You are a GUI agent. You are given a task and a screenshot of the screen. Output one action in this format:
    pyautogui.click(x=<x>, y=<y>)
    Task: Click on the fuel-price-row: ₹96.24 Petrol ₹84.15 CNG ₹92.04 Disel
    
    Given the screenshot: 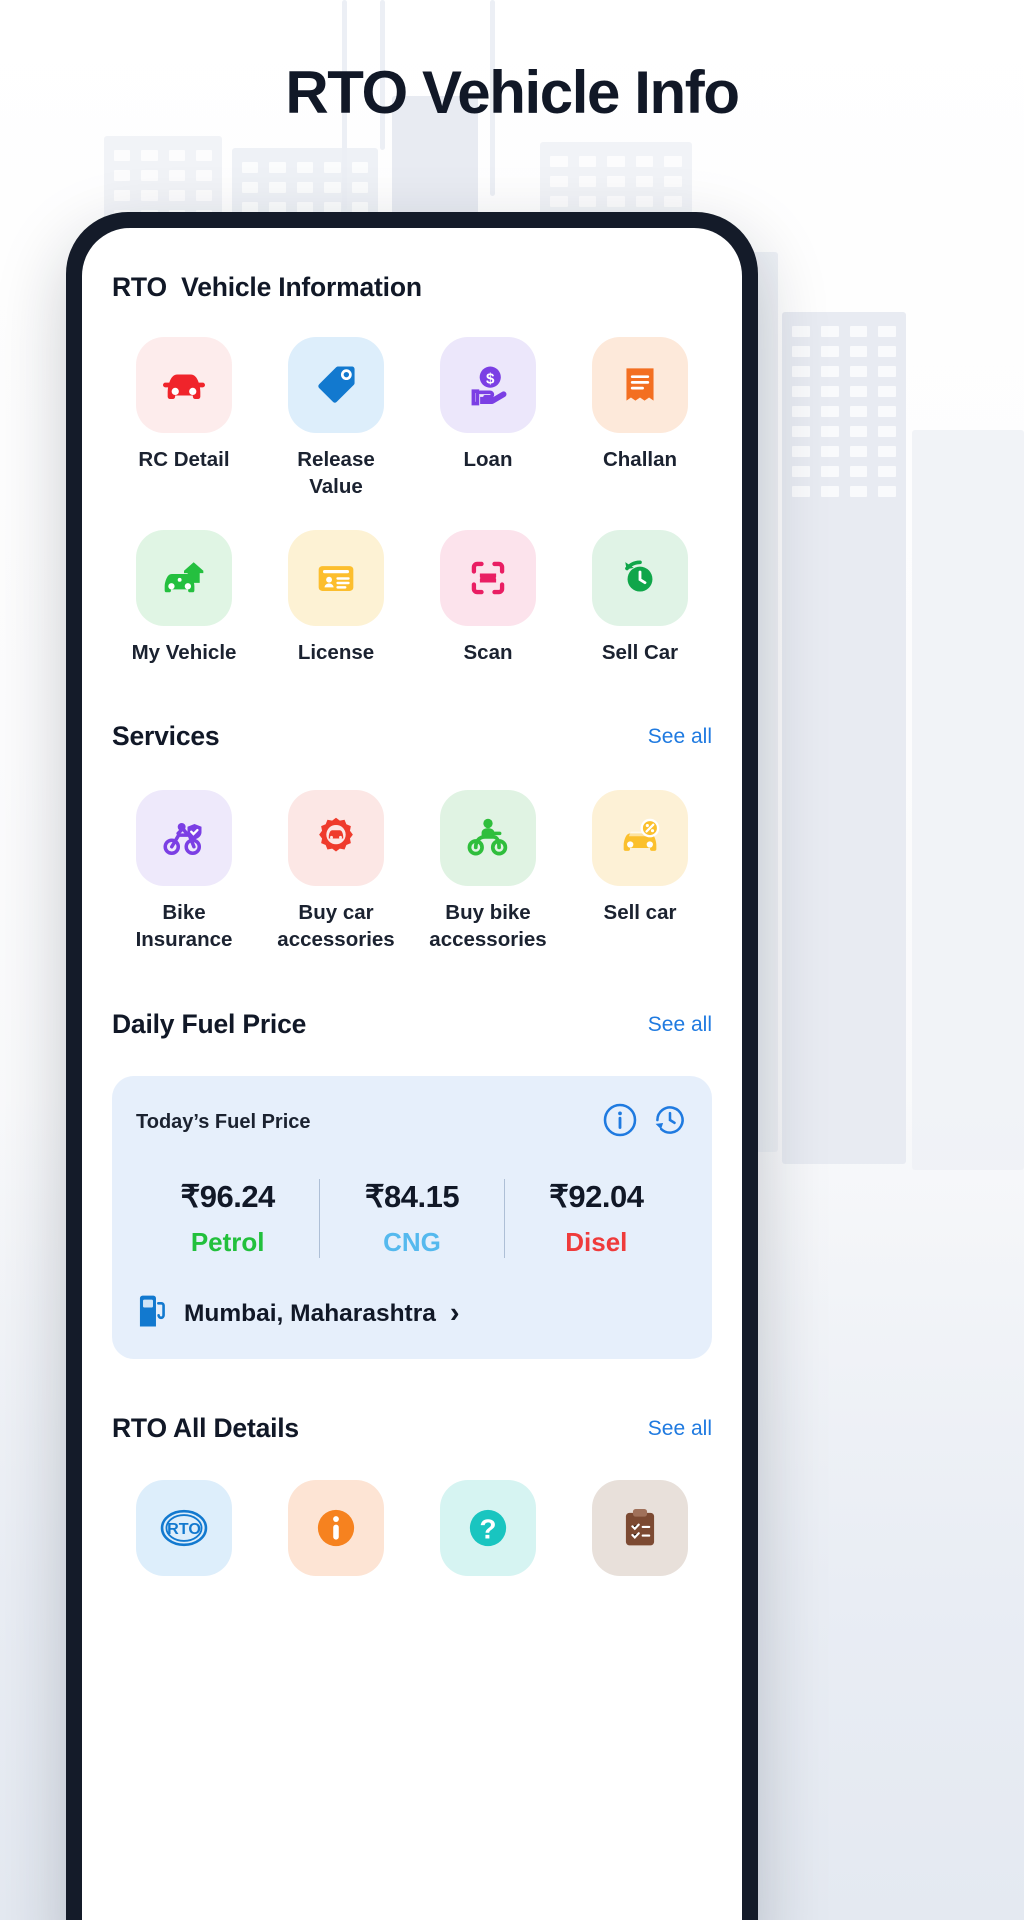 What is the action you would take?
    pyautogui.click(x=412, y=1219)
    